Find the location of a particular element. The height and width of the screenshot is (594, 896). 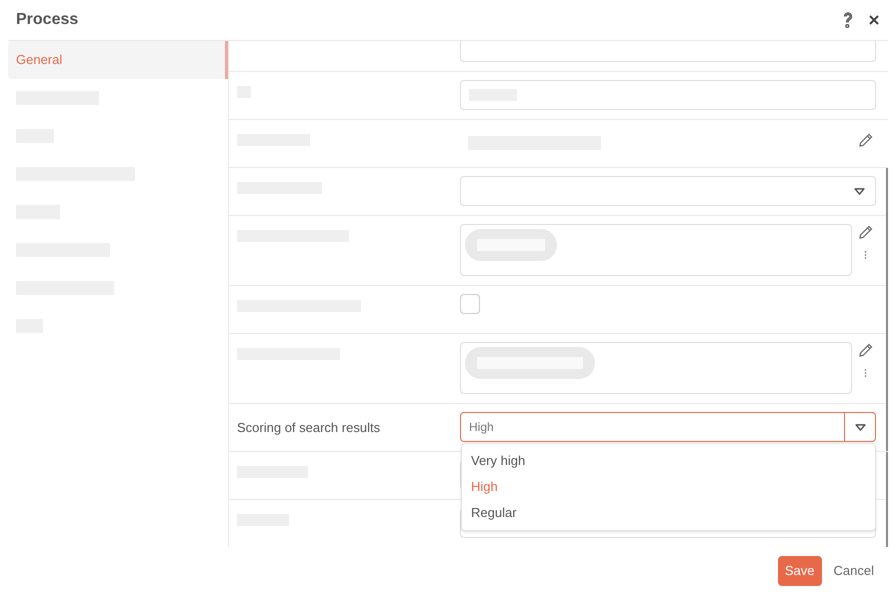

field-label: Scoring of search results is located at coordinates (308, 427).